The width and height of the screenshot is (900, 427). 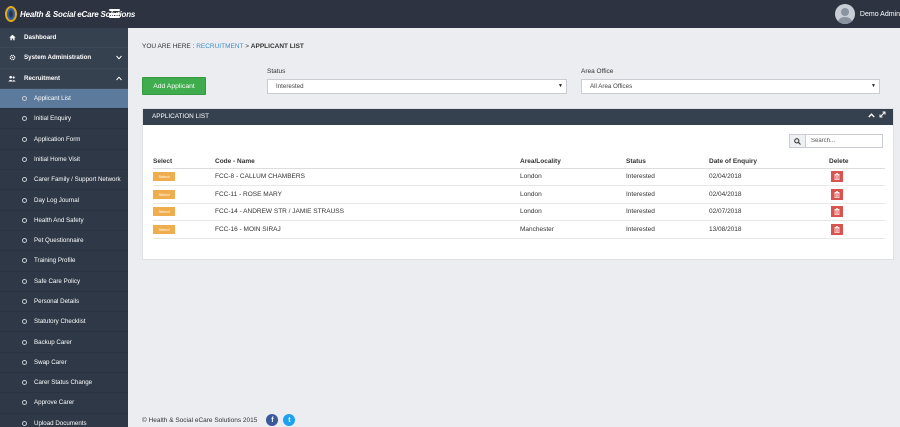 I want to click on sidebar-item-upload-documents: Upload Documents, so click(x=64, y=420).